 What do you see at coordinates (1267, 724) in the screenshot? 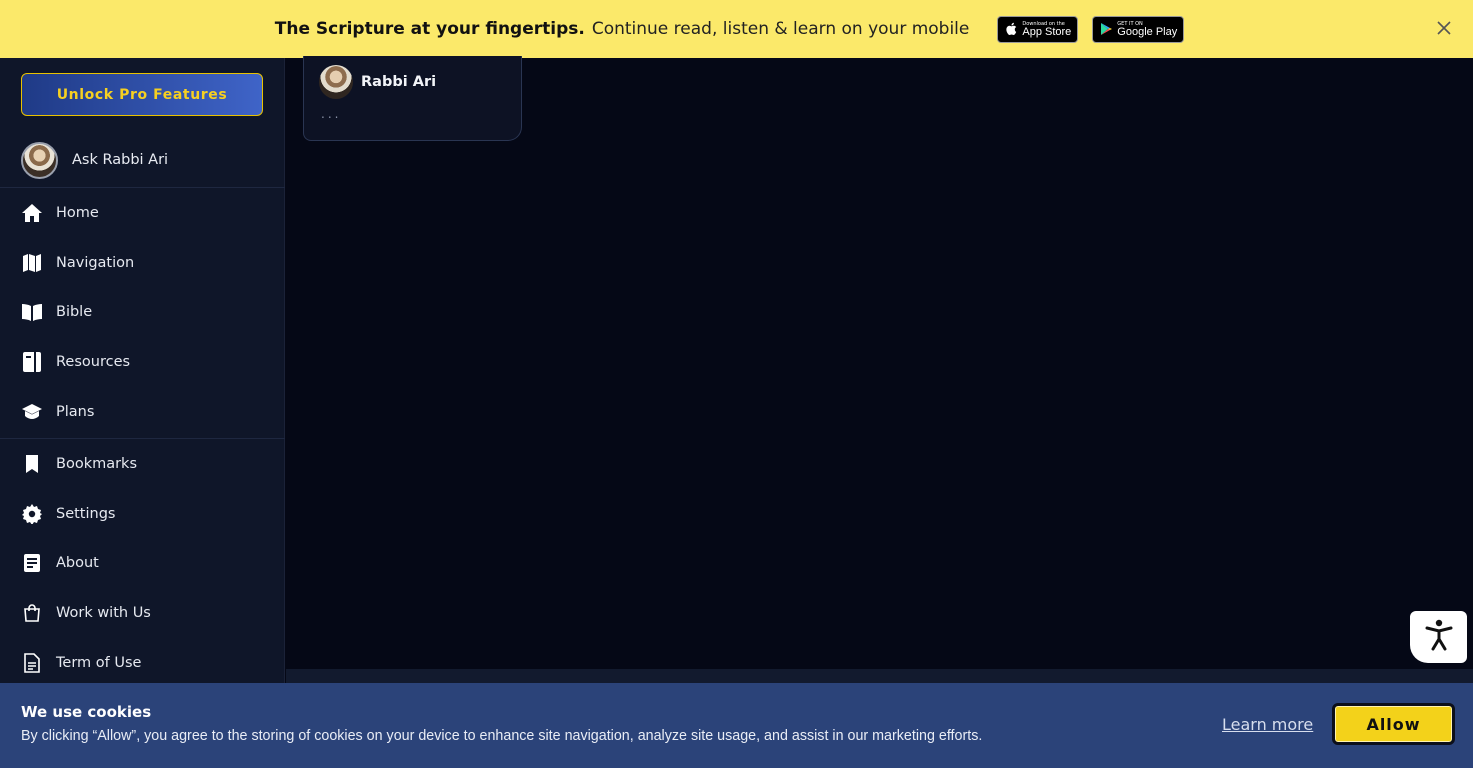
I see `learn-more-link: Learn more` at bounding box center [1267, 724].